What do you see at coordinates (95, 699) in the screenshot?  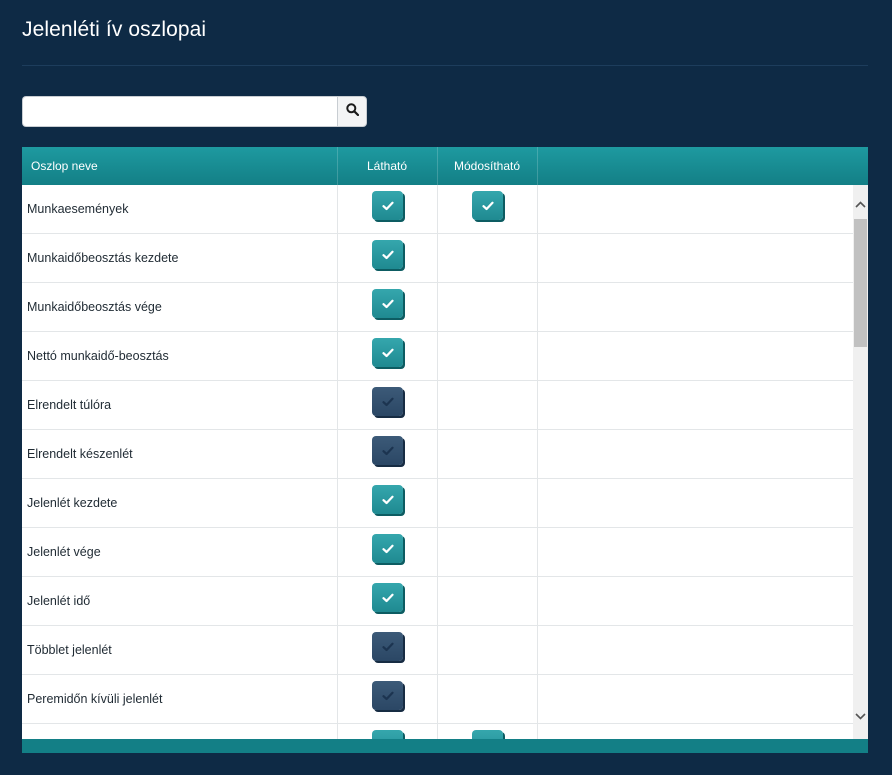 I see `column-name-cell: Peremidőn kívüli jelenlét` at bounding box center [95, 699].